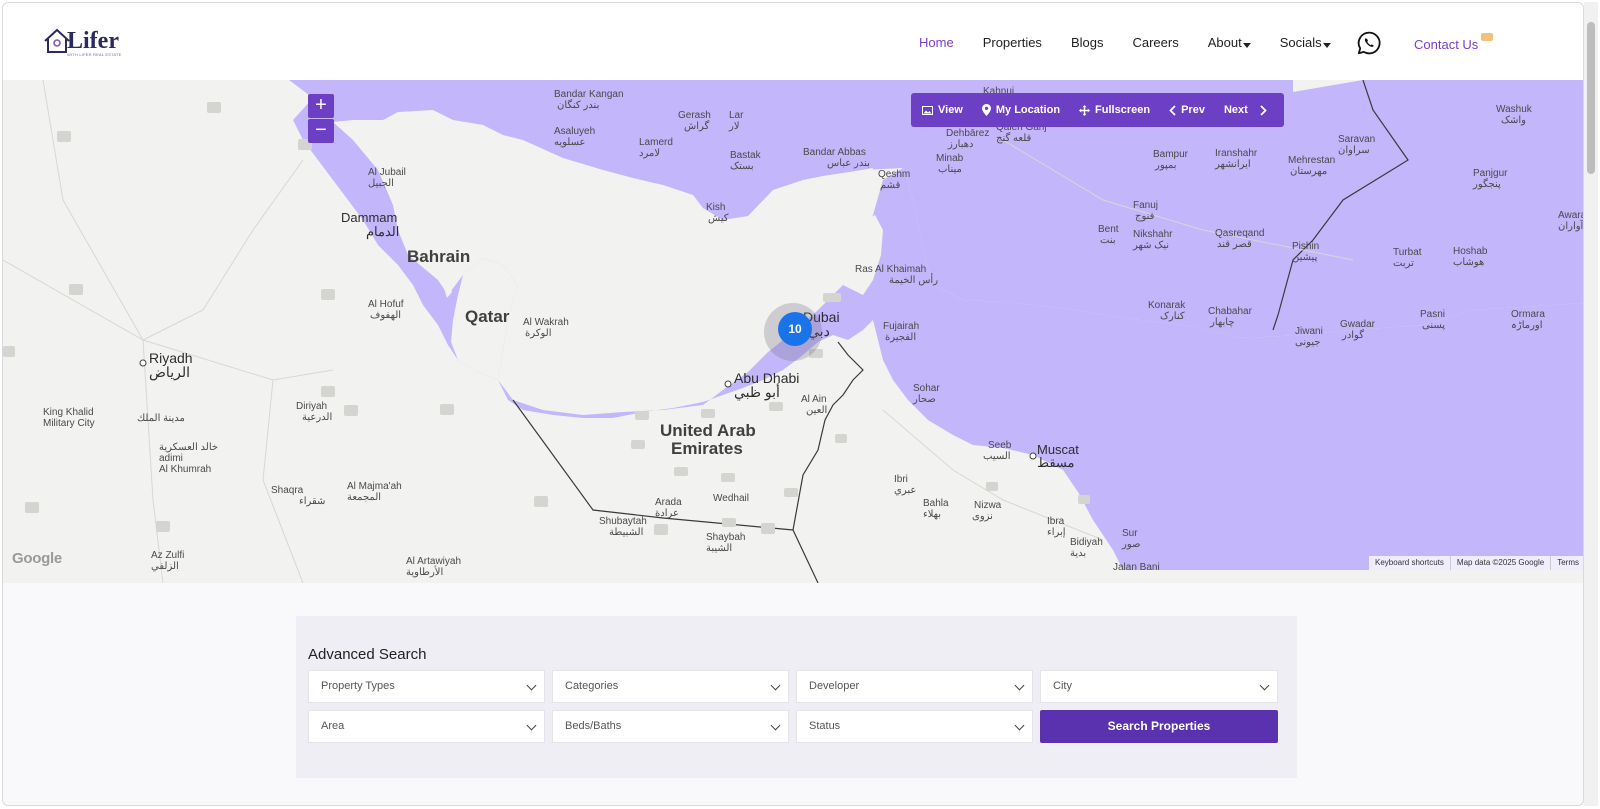  I want to click on map-label: Seeb, so click(1000, 445).